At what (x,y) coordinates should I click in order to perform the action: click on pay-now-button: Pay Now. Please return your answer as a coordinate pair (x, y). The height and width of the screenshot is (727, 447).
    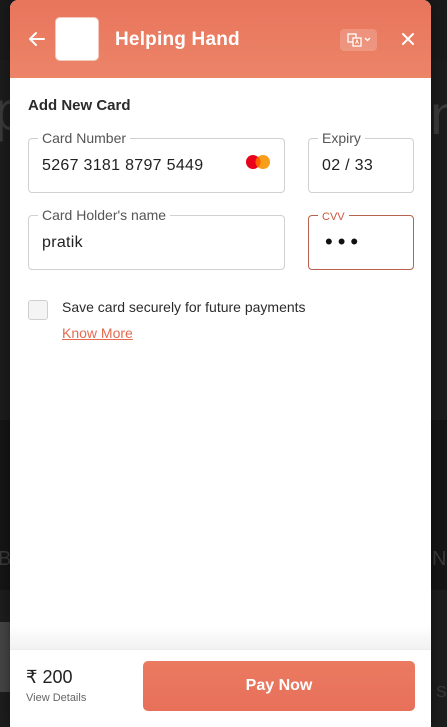
    Looking at the image, I should click on (279, 686).